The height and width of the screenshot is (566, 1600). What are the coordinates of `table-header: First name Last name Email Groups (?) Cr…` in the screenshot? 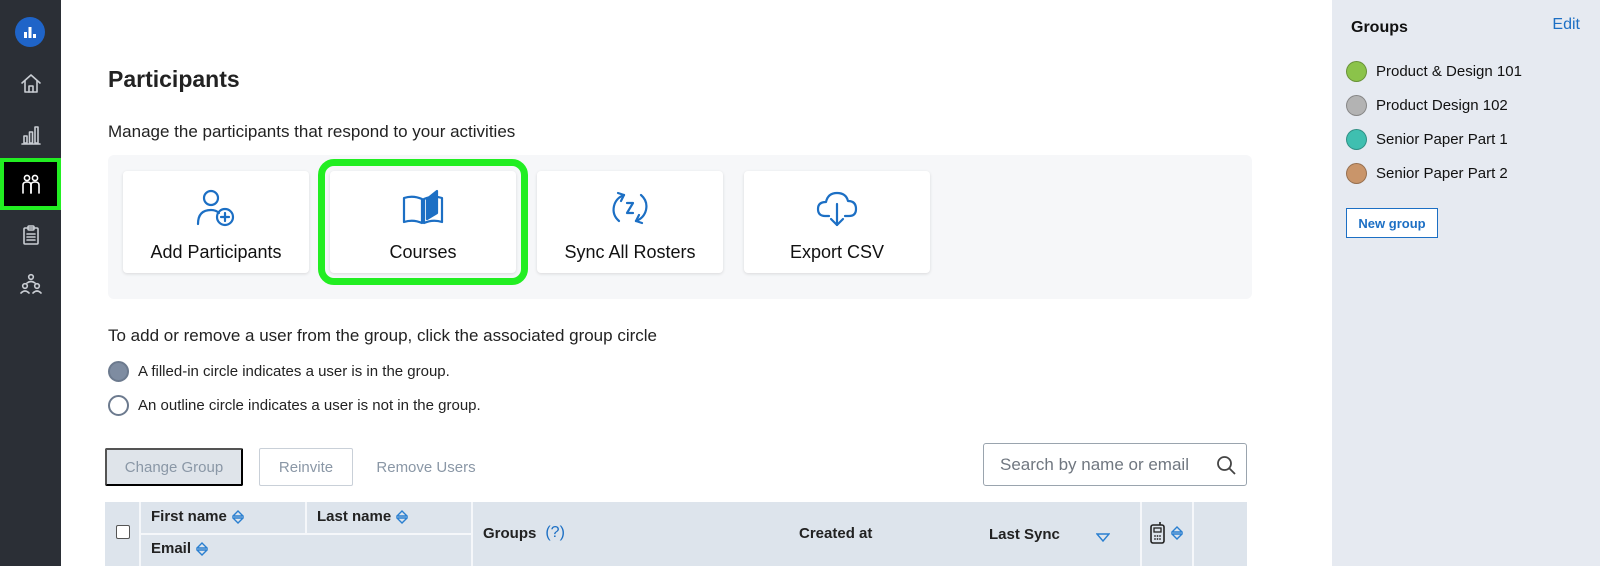 It's located at (676, 534).